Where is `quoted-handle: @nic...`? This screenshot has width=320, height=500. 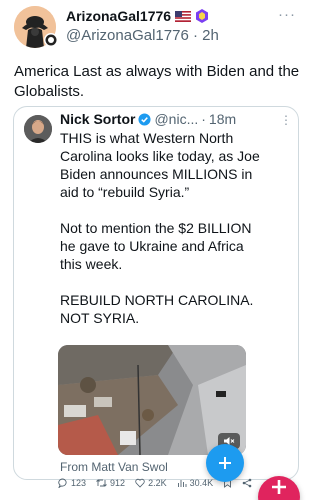 quoted-handle: @nic... is located at coordinates (176, 119).